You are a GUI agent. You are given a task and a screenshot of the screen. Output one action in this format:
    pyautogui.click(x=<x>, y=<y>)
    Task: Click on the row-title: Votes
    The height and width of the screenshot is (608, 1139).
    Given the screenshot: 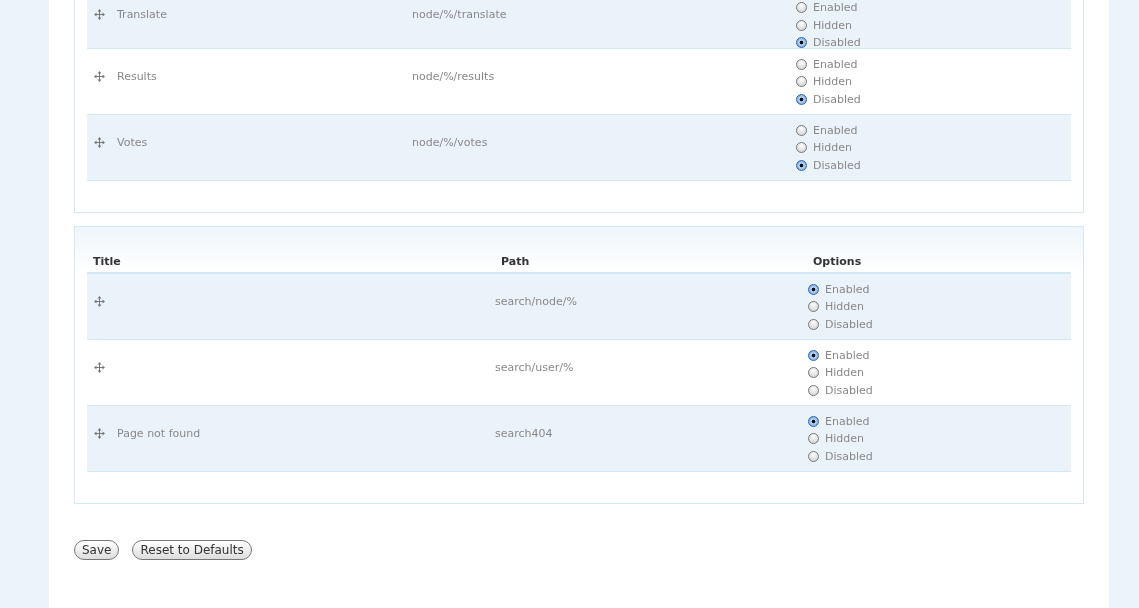 What is the action you would take?
    pyautogui.click(x=132, y=142)
    